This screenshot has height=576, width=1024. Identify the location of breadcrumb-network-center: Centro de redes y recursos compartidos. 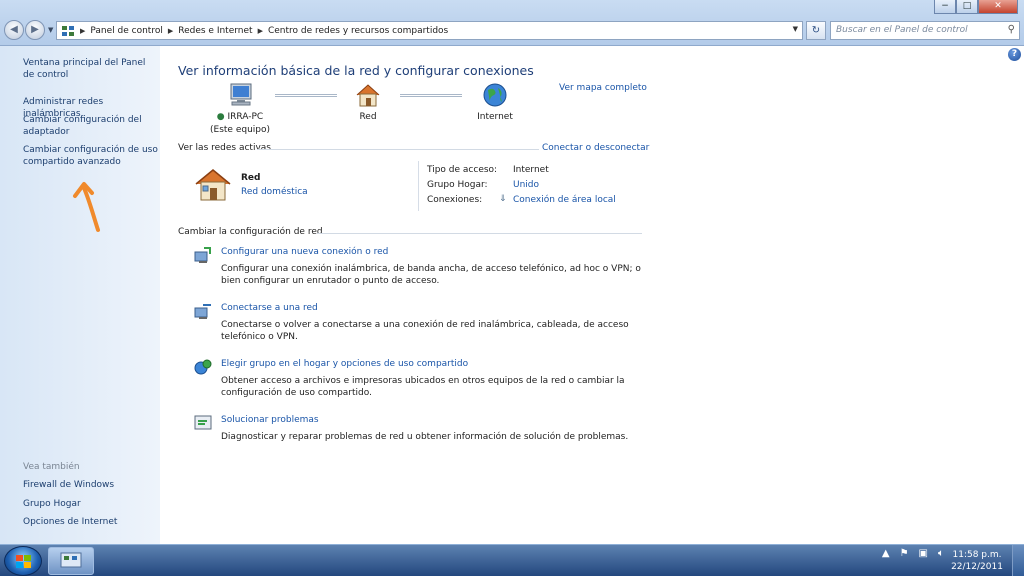
(358, 31).